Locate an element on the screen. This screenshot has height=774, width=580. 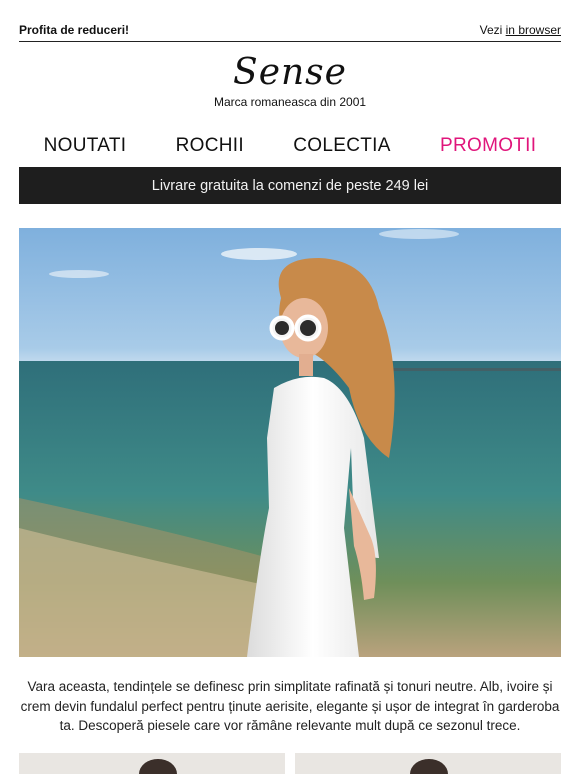
view-in-browser-link: in browser is located at coordinates (533, 30).